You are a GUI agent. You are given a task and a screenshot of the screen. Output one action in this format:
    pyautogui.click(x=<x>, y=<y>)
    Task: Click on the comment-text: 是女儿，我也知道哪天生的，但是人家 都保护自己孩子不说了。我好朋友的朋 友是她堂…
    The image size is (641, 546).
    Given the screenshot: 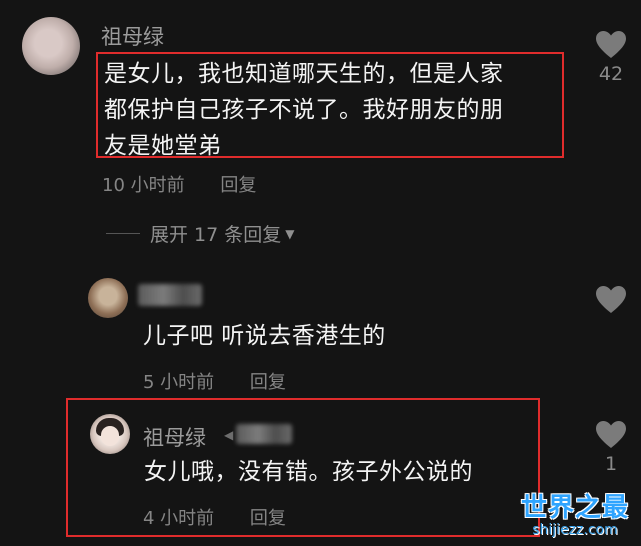 What is the action you would take?
    pyautogui.click(x=304, y=110)
    